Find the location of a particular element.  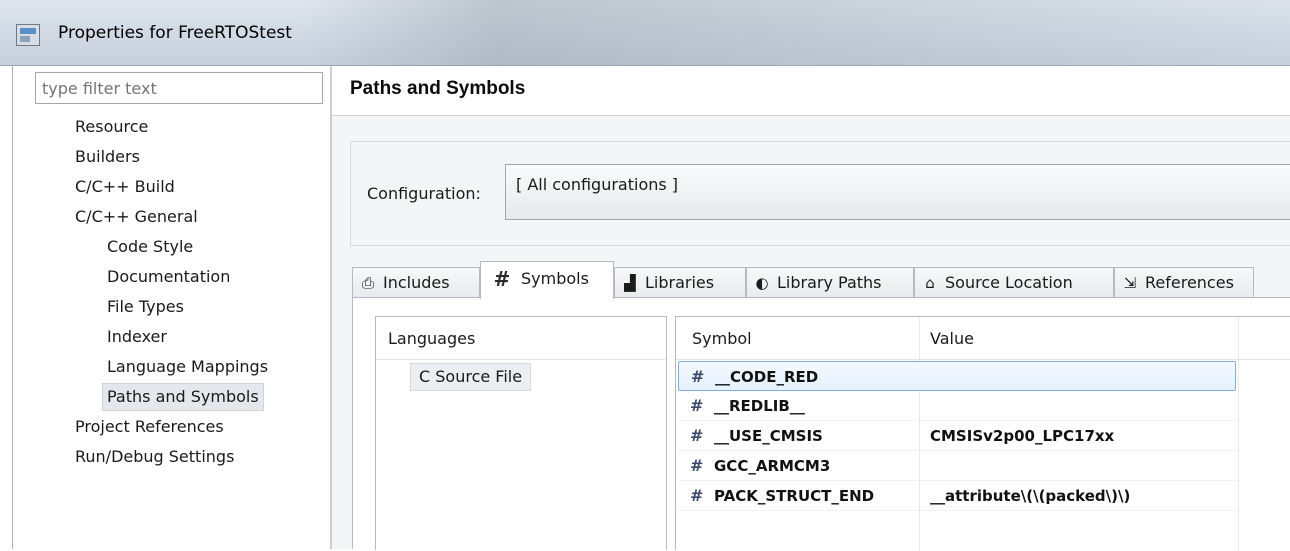

languages-list: Languages C Source File is located at coordinates (521, 433).